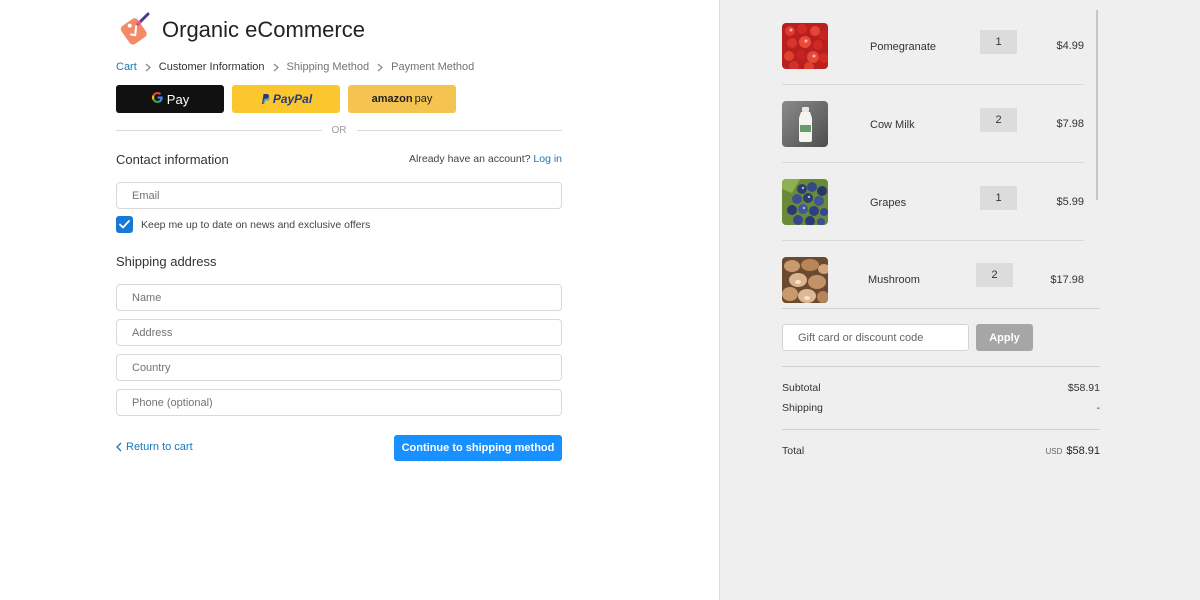  What do you see at coordinates (888, 203) in the screenshot?
I see `cart-item-name: Grapes` at bounding box center [888, 203].